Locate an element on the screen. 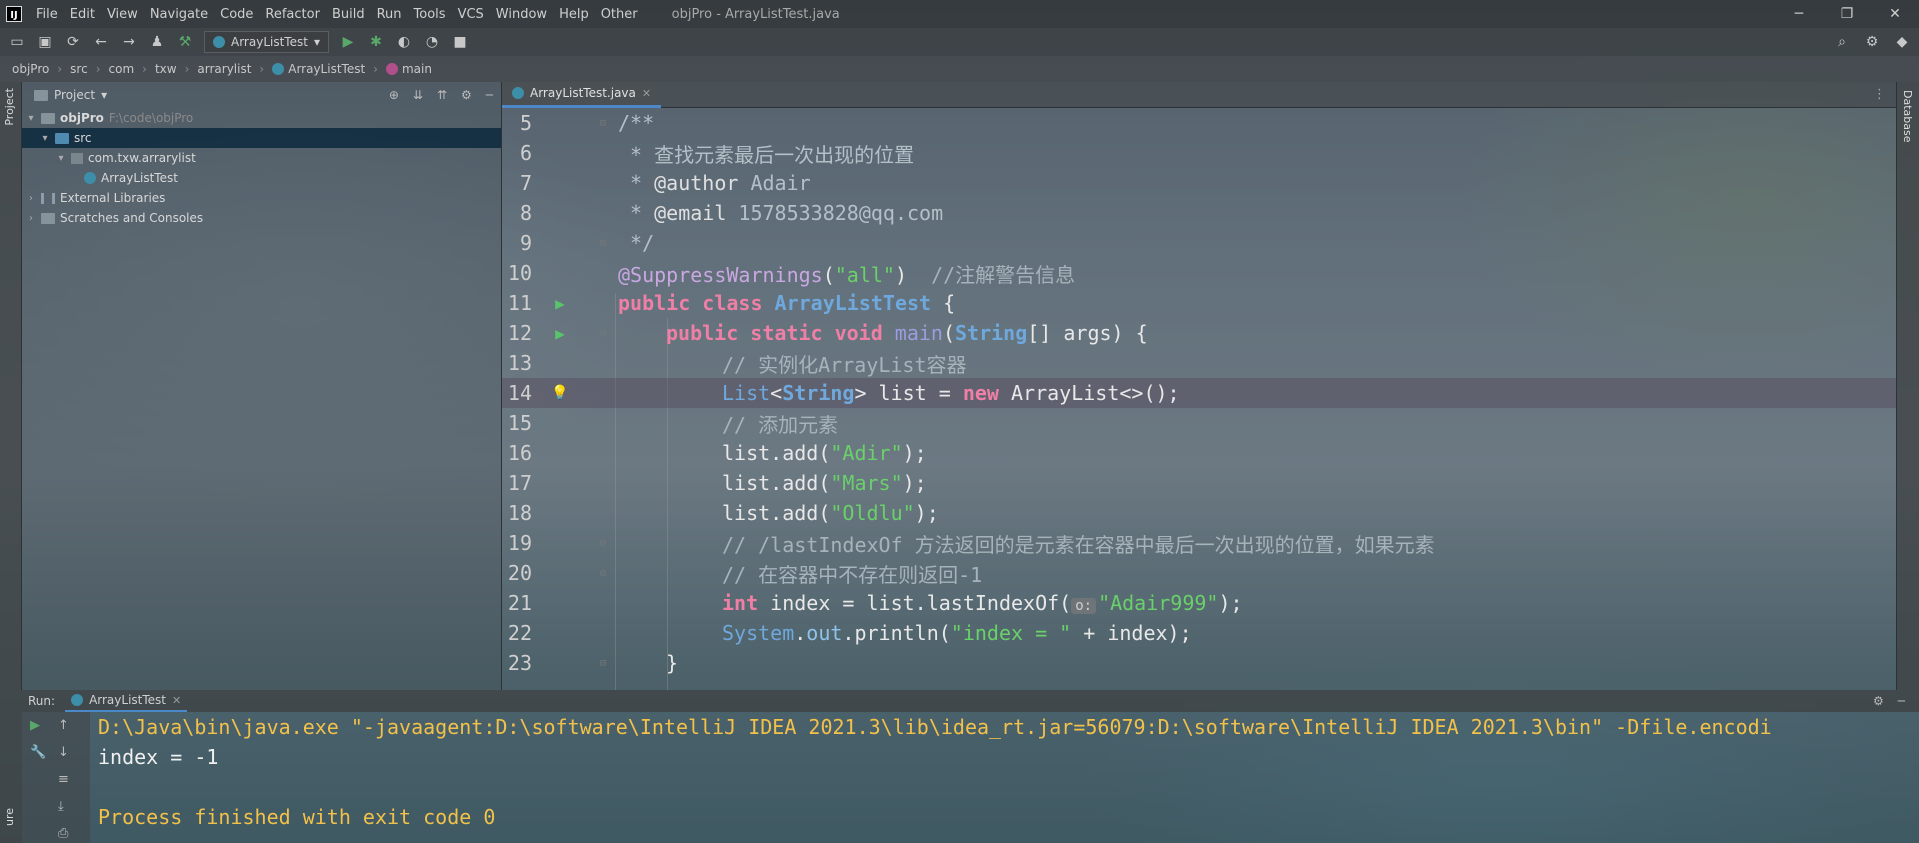  class-name: ArrayListTest is located at coordinates (853, 303).